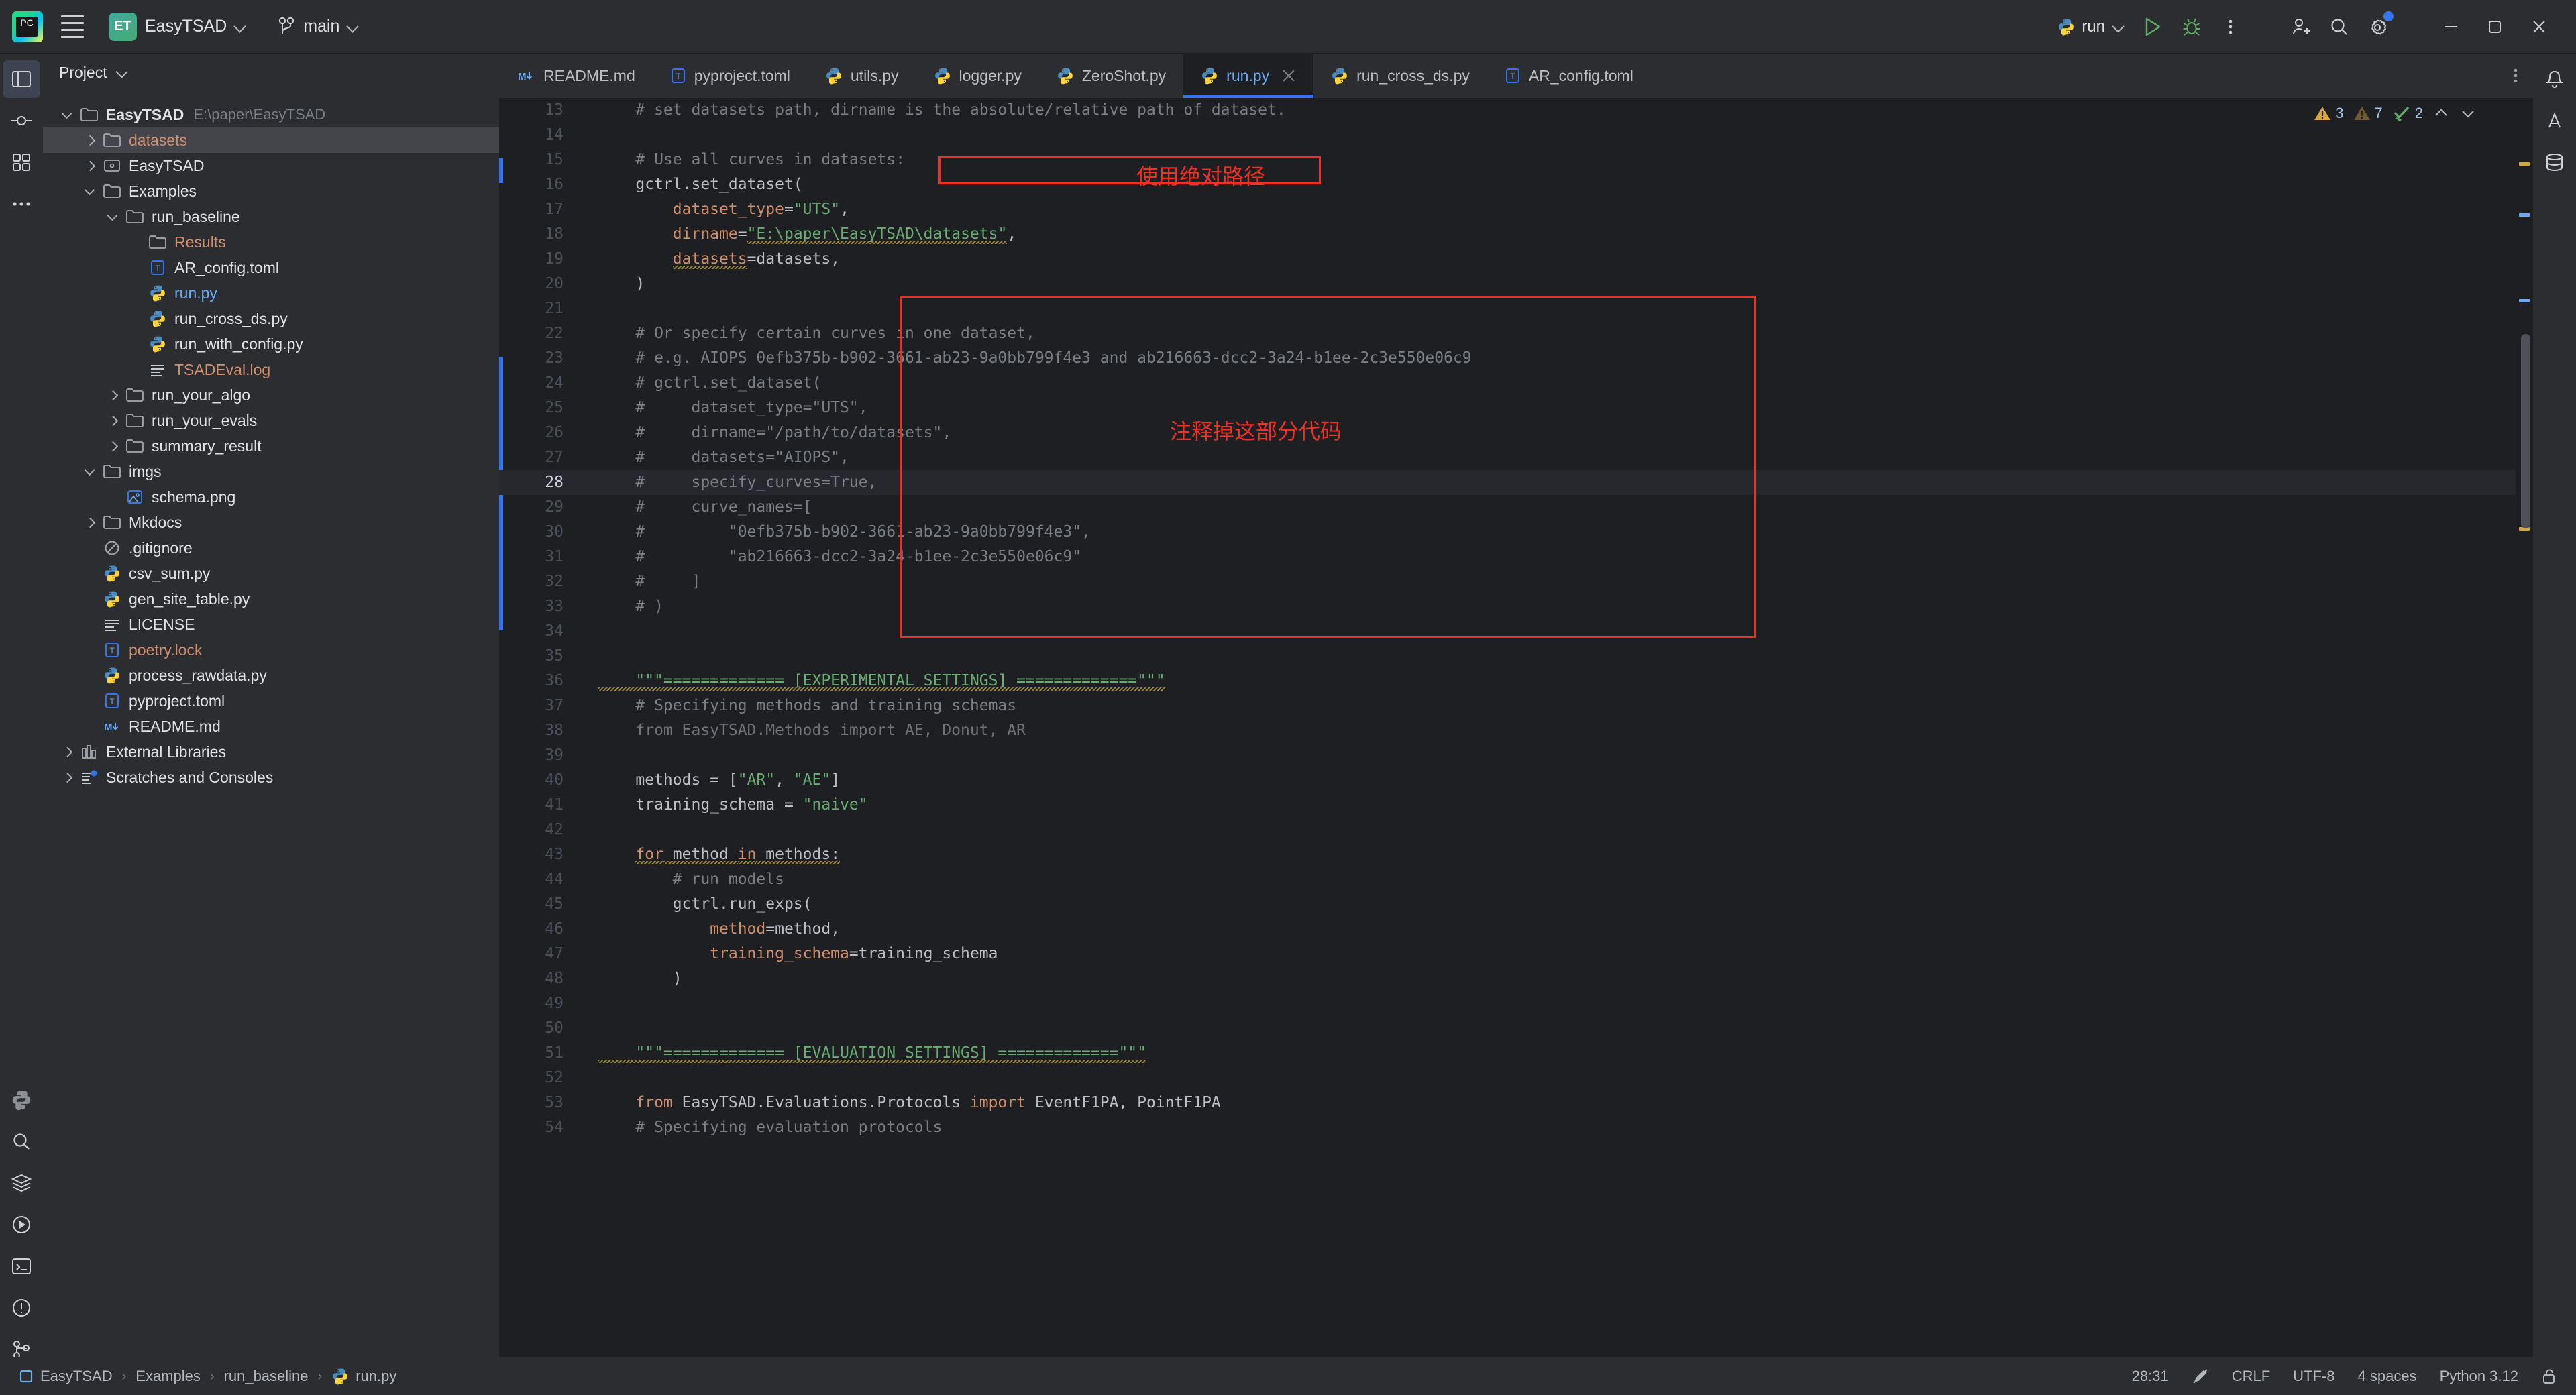  What do you see at coordinates (1516, 383) in the screenshot?
I see `code-line-24: 24 # gctrl.set_dataset(` at bounding box center [1516, 383].